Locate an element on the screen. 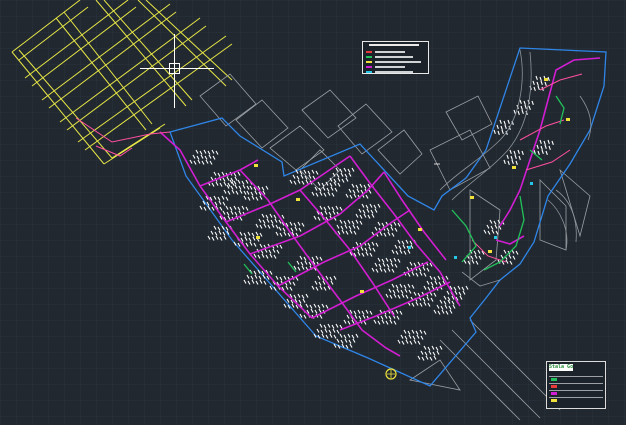 The height and width of the screenshot is (425, 626). company-logo: Stala Go is located at coordinates (561, 367).